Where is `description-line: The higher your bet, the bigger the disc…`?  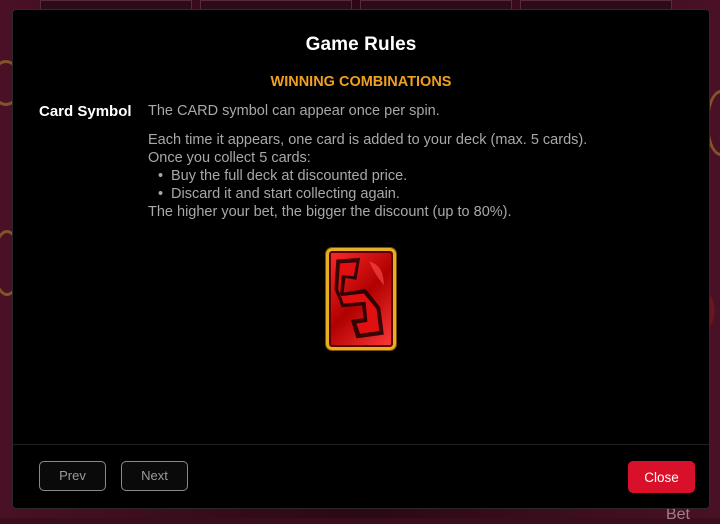
description-line: The higher your bet, the bigger the disc… is located at coordinates (330, 212).